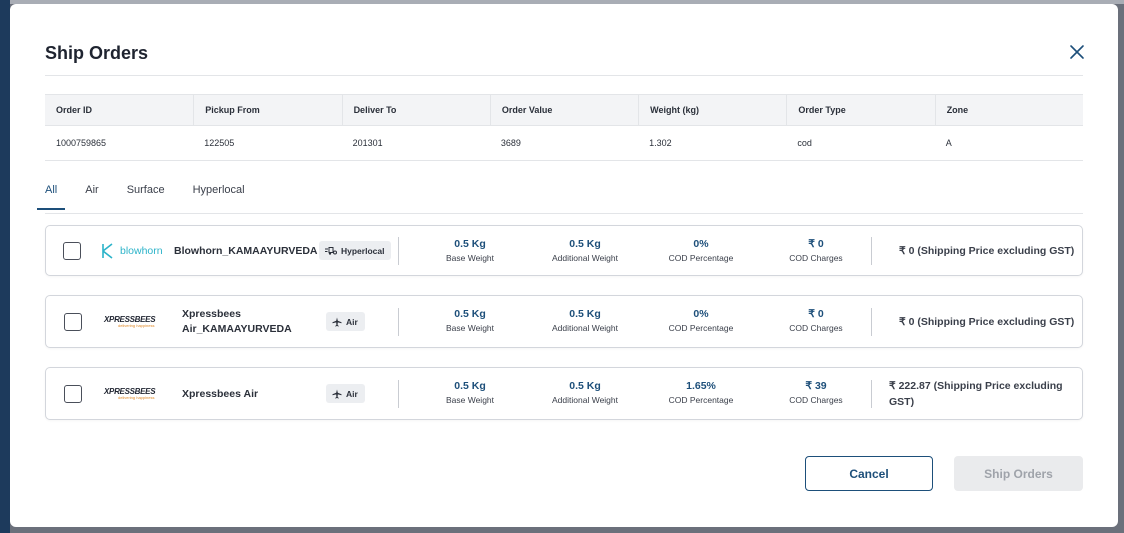  What do you see at coordinates (976, 386) in the screenshot?
I see `shipping-price-line1: ₹ 222.87 (Shipping Price excluding` at bounding box center [976, 386].